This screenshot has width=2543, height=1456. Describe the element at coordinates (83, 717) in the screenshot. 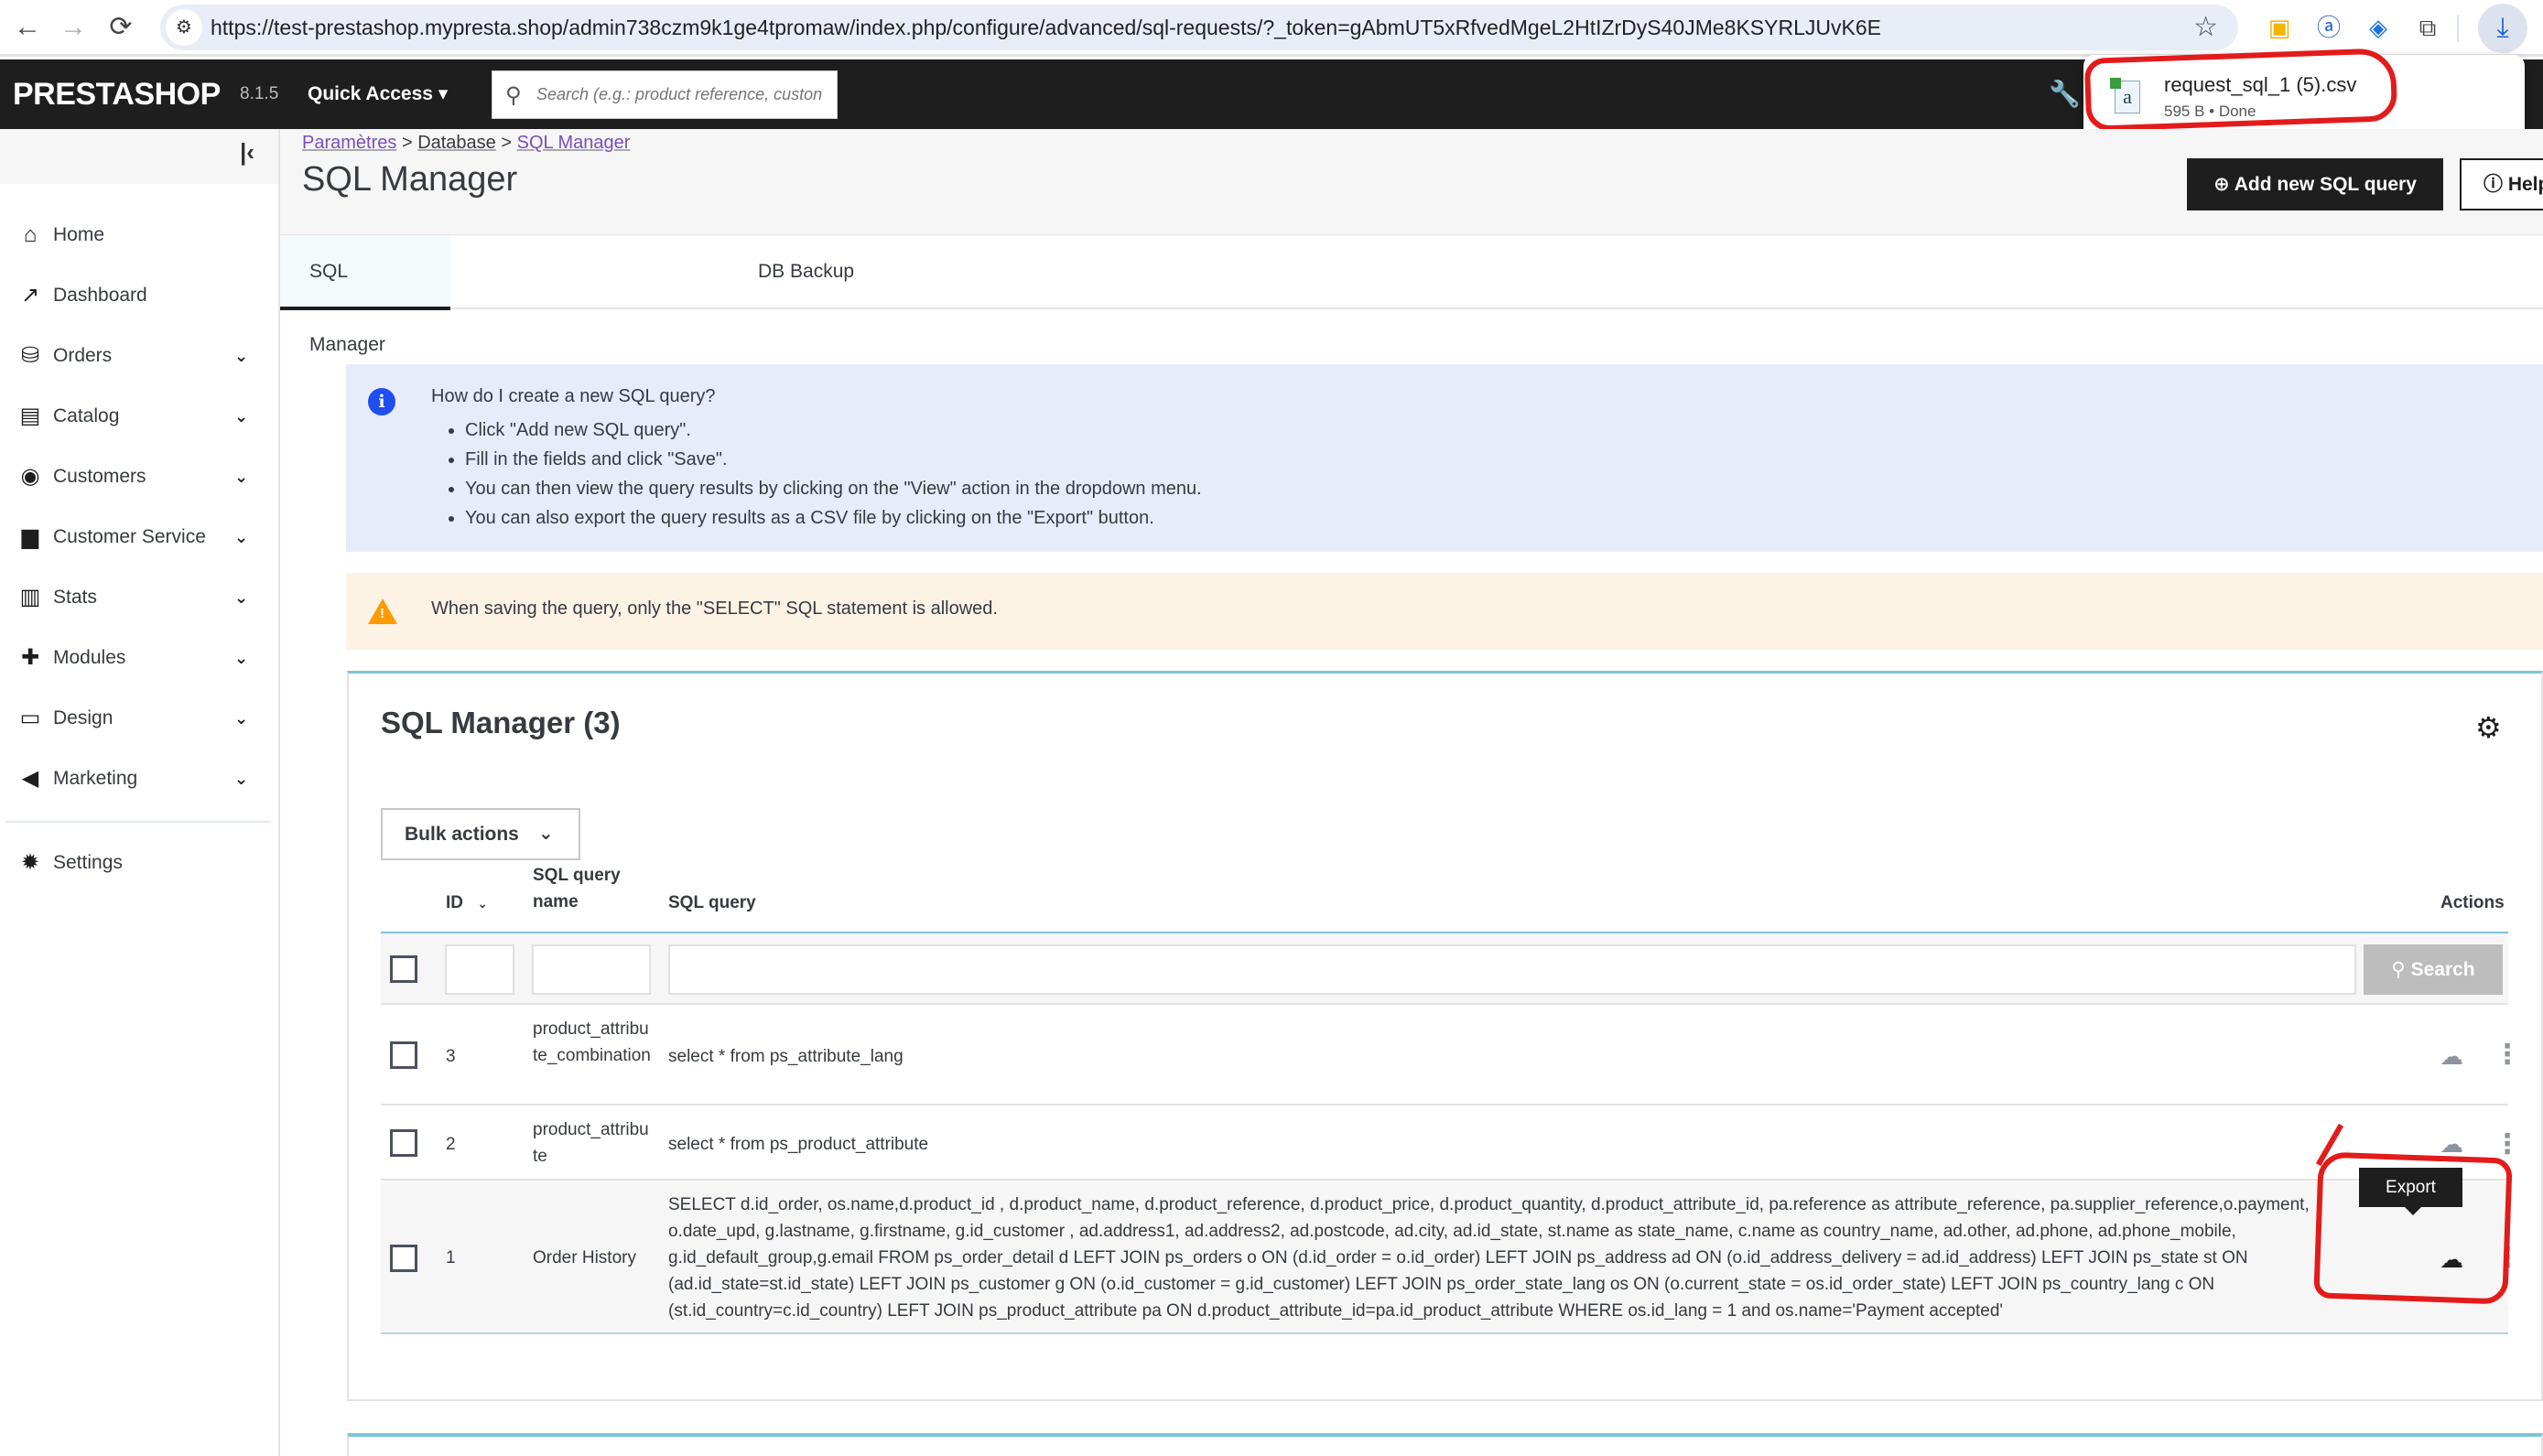

I see `sidebar-item-label: Design` at that location.